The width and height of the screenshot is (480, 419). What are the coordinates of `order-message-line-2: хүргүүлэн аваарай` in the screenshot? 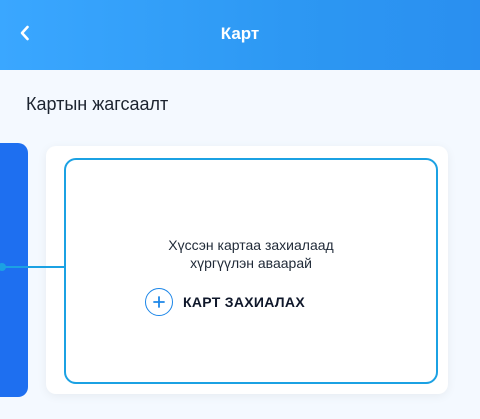 It's located at (251, 263).